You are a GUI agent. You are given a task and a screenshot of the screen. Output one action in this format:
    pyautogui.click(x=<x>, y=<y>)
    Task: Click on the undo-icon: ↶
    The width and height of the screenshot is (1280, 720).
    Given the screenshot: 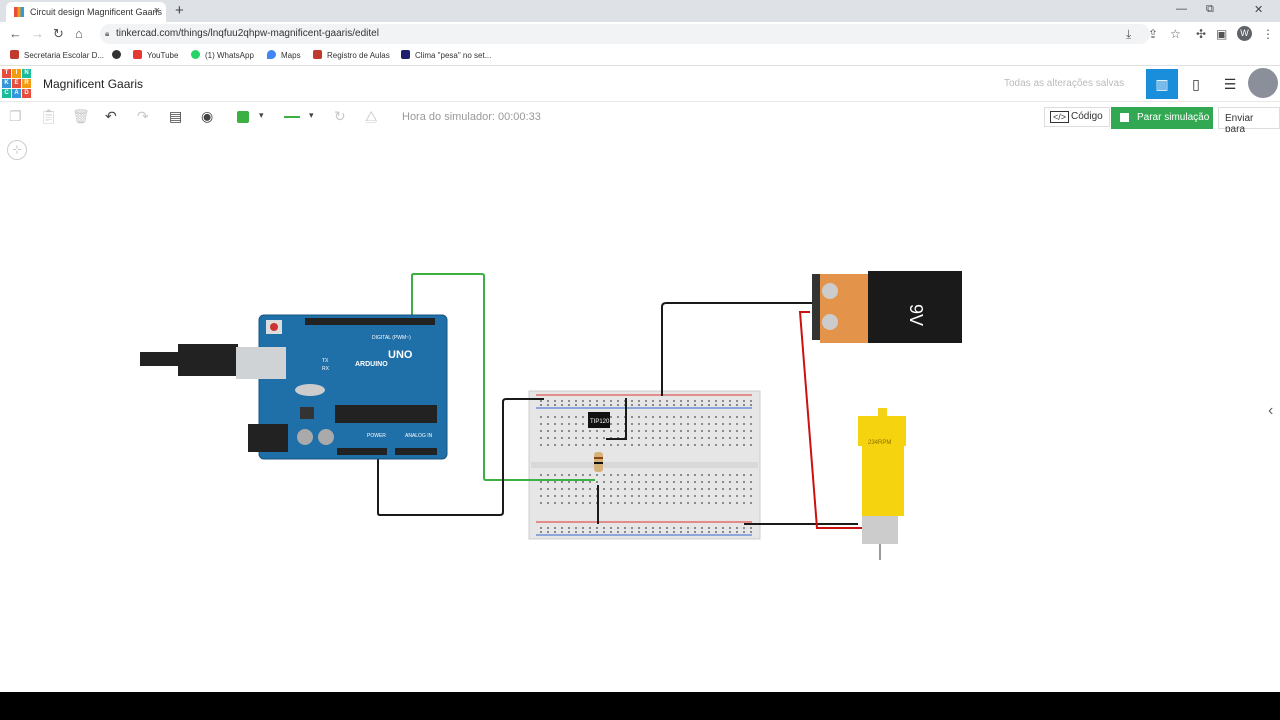 What is the action you would take?
    pyautogui.click(x=111, y=116)
    